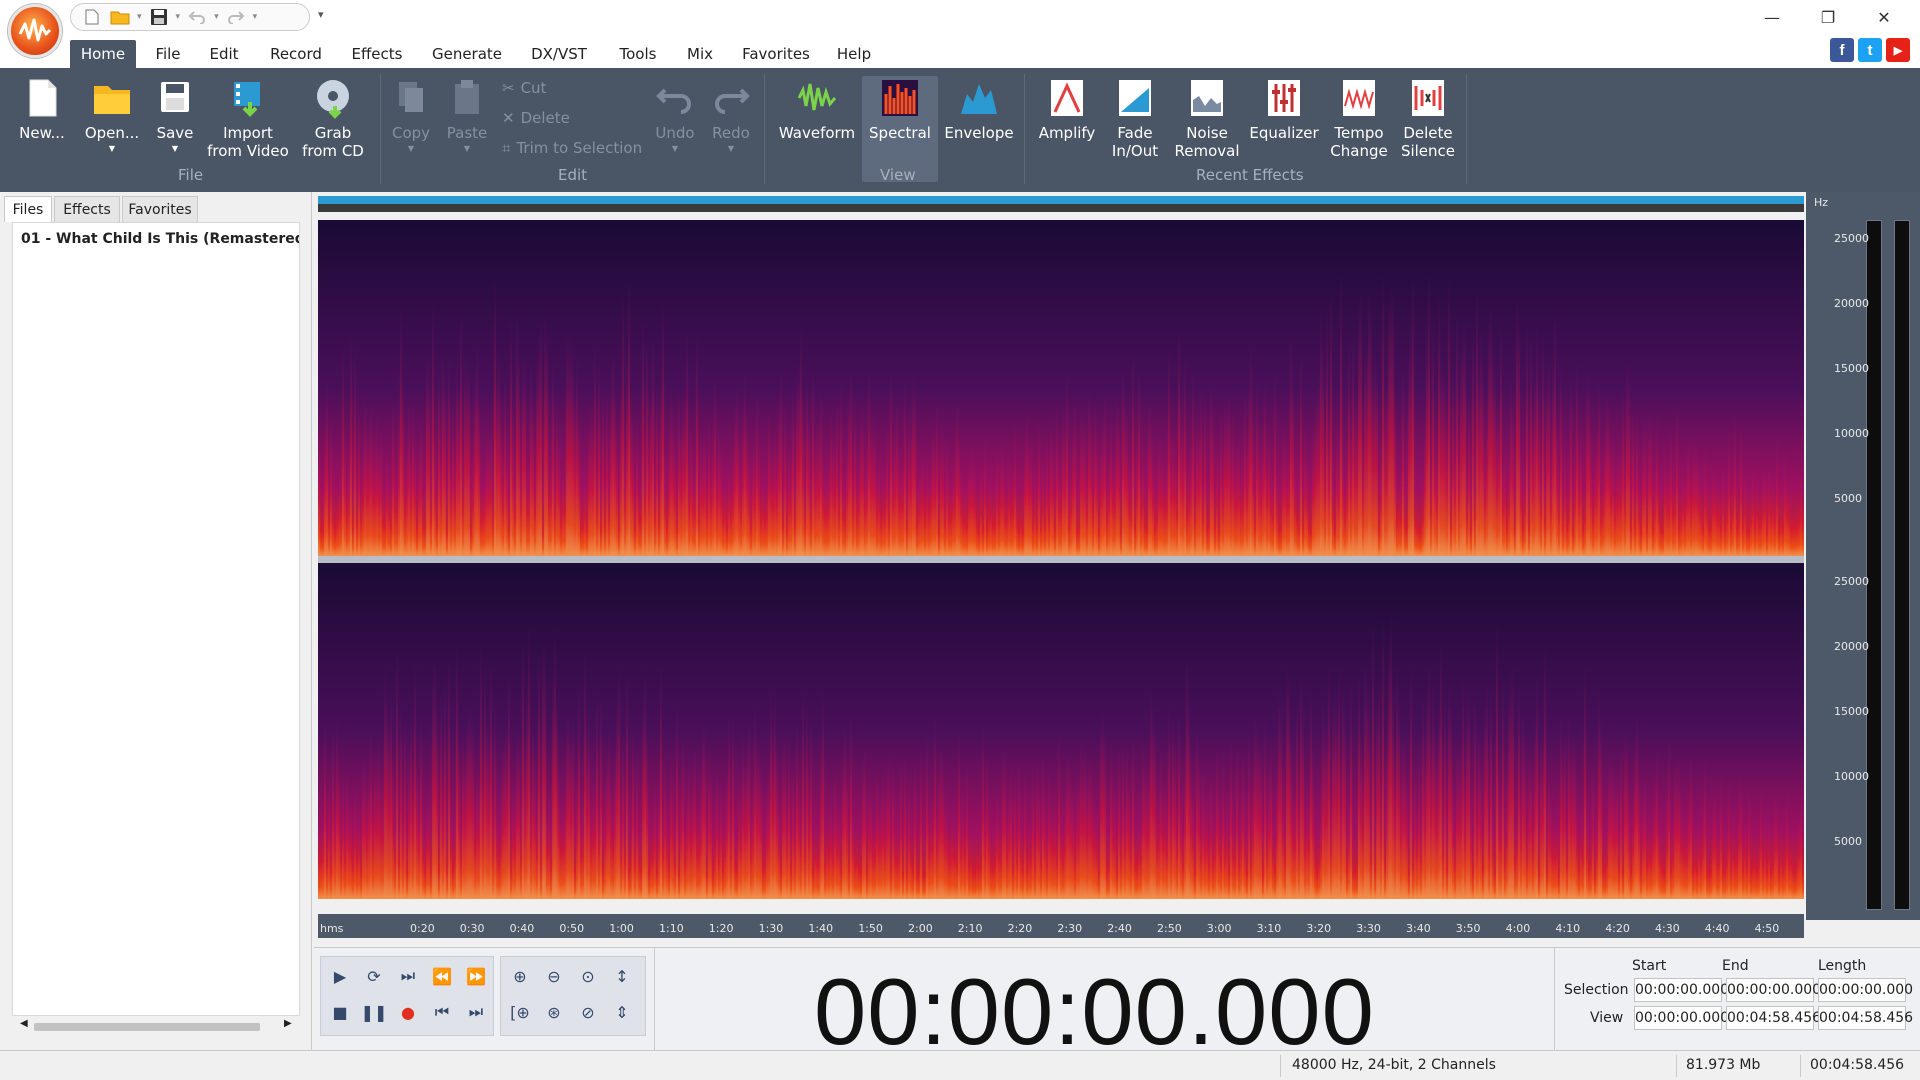 Image resolution: width=1920 pixels, height=1080 pixels. What do you see at coordinates (139, 17) in the screenshot?
I see `open-dropdown-icon: ▾` at bounding box center [139, 17].